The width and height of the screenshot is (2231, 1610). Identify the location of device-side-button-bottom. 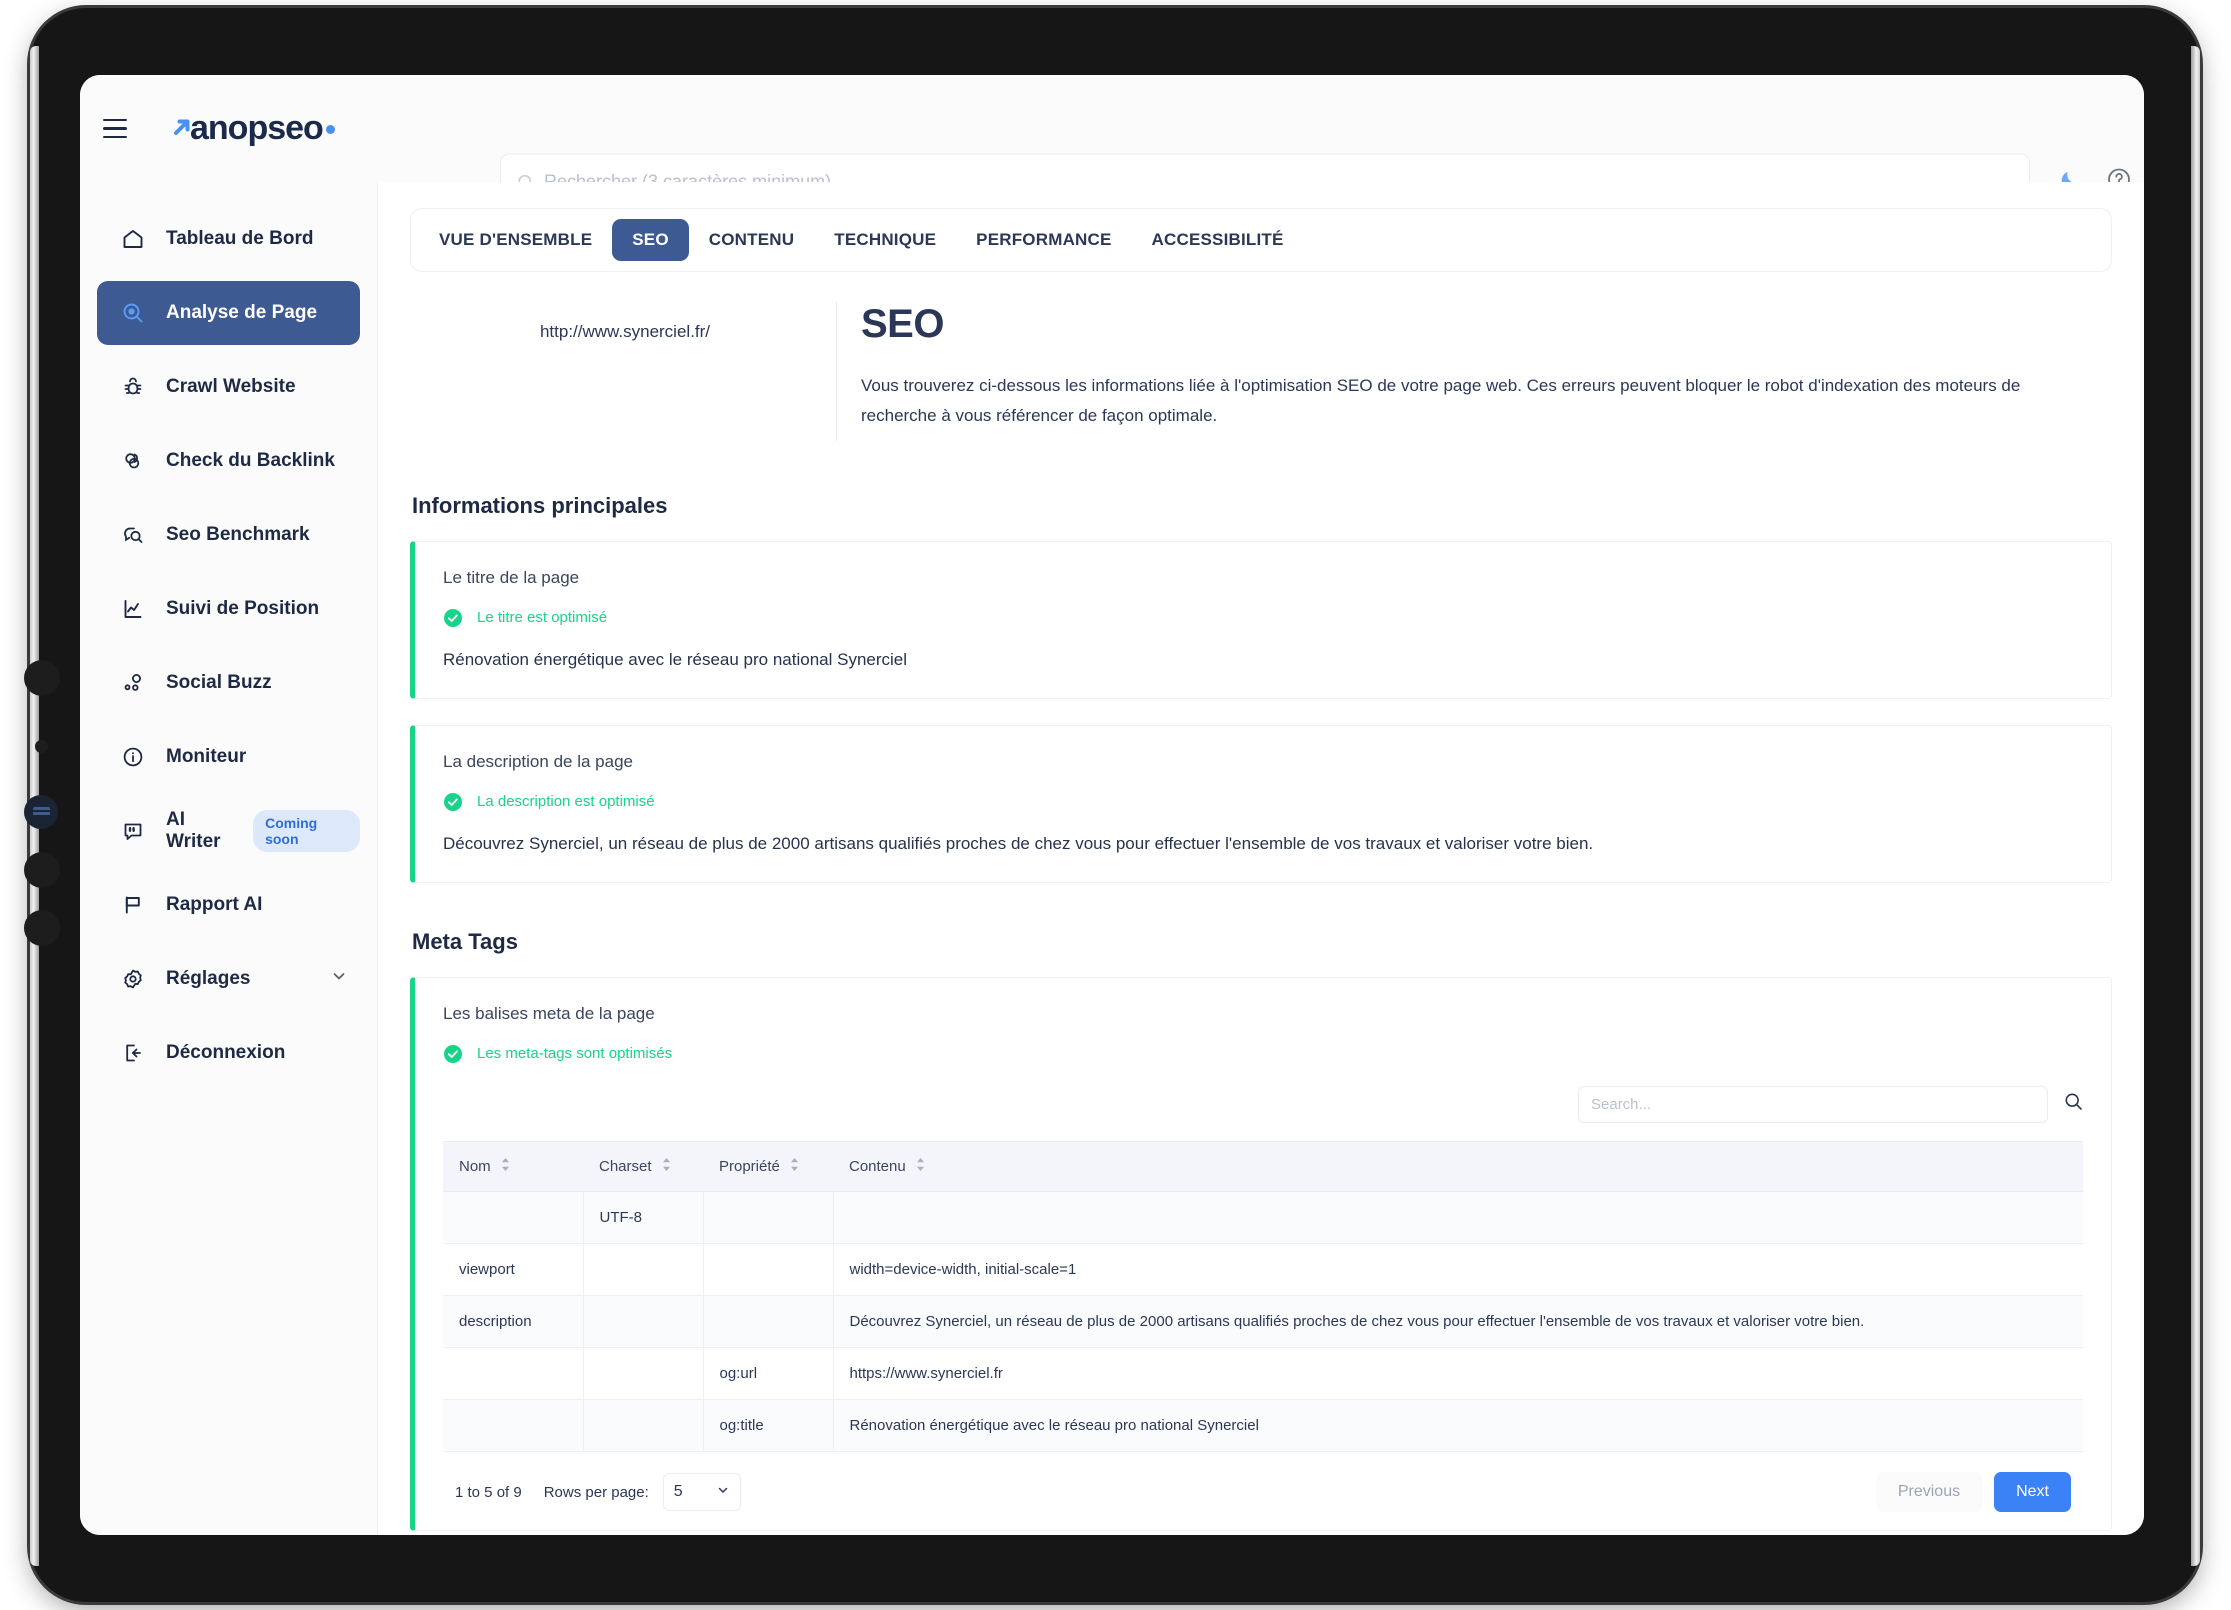
(42, 928).